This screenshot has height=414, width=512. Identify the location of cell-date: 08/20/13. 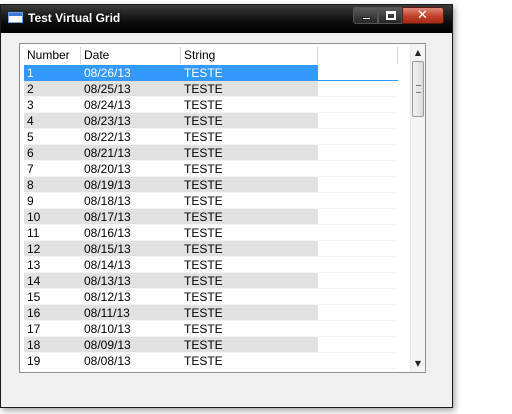
(131, 169).